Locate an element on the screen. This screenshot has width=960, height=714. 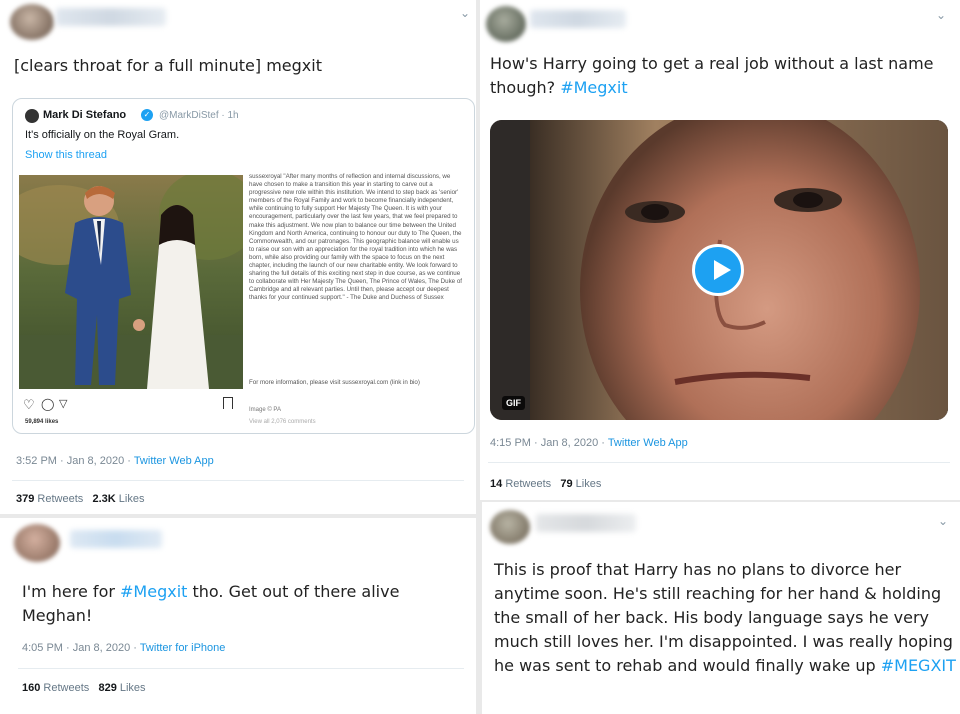
photo-illustration is located at coordinates (131, 282).